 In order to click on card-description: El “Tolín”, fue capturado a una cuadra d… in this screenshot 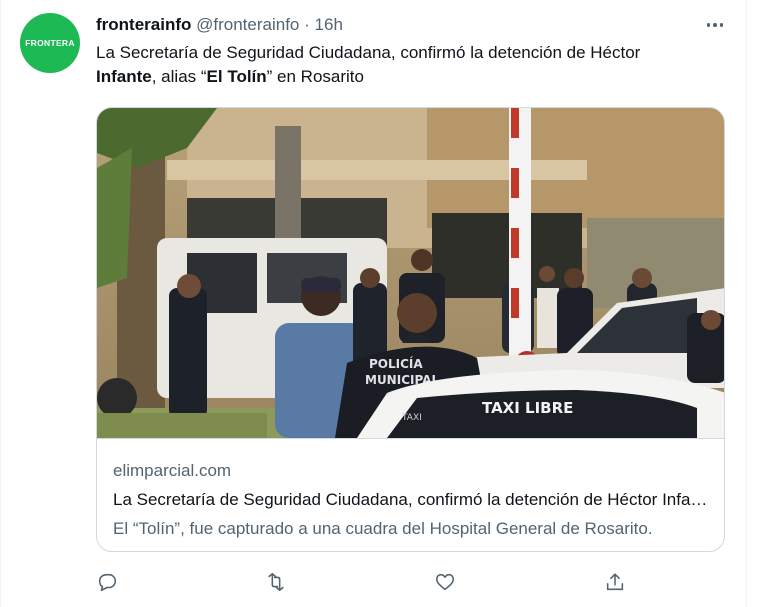, I will do `click(383, 528)`.